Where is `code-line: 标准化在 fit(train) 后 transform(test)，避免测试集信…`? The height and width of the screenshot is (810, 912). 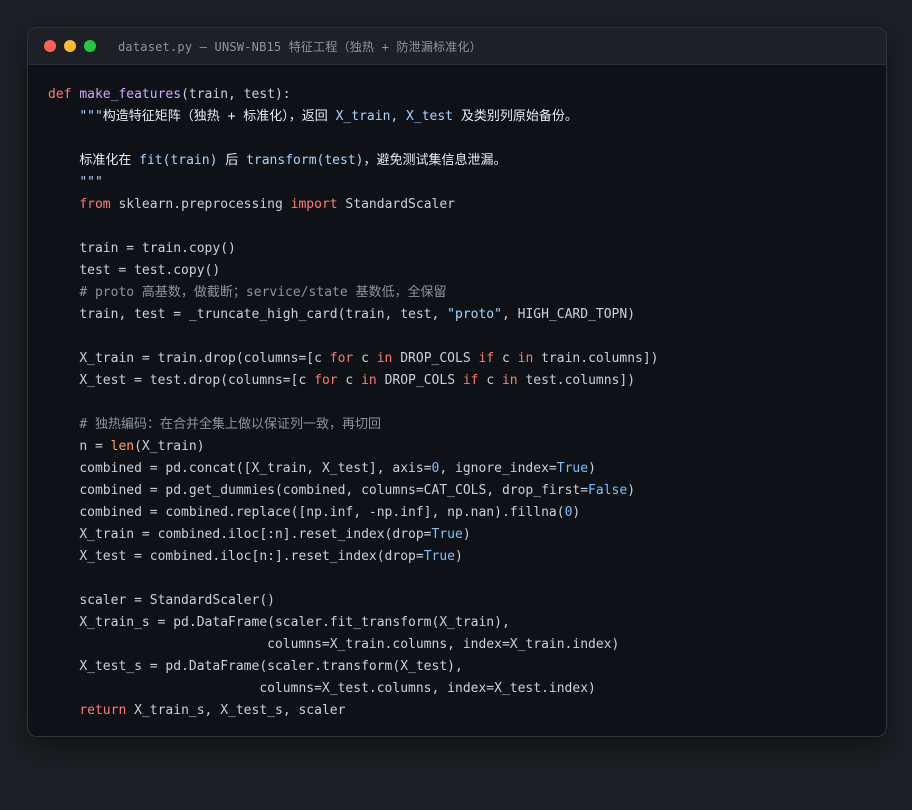
code-line: 标准化在 fit(train) 后 transform(test)，避免测试集信… is located at coordinates (462, 161).